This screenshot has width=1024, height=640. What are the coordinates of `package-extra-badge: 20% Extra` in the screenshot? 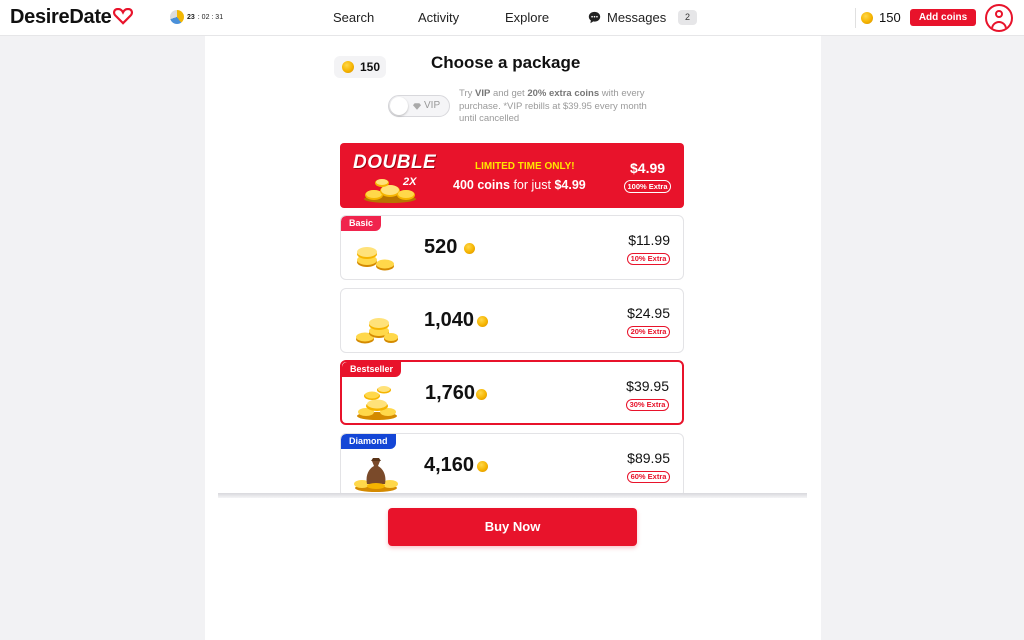 It's located at (648, 332).